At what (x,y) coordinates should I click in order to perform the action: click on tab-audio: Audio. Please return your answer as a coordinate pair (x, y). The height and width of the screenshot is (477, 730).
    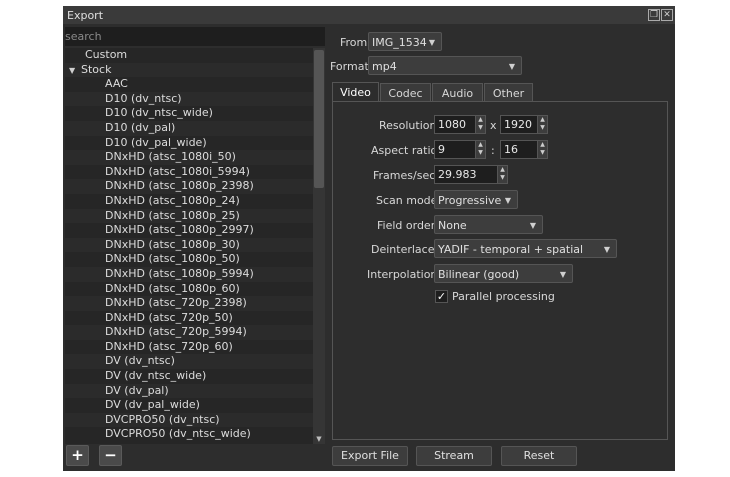
    Looking at the image, I should click on (457, 93).